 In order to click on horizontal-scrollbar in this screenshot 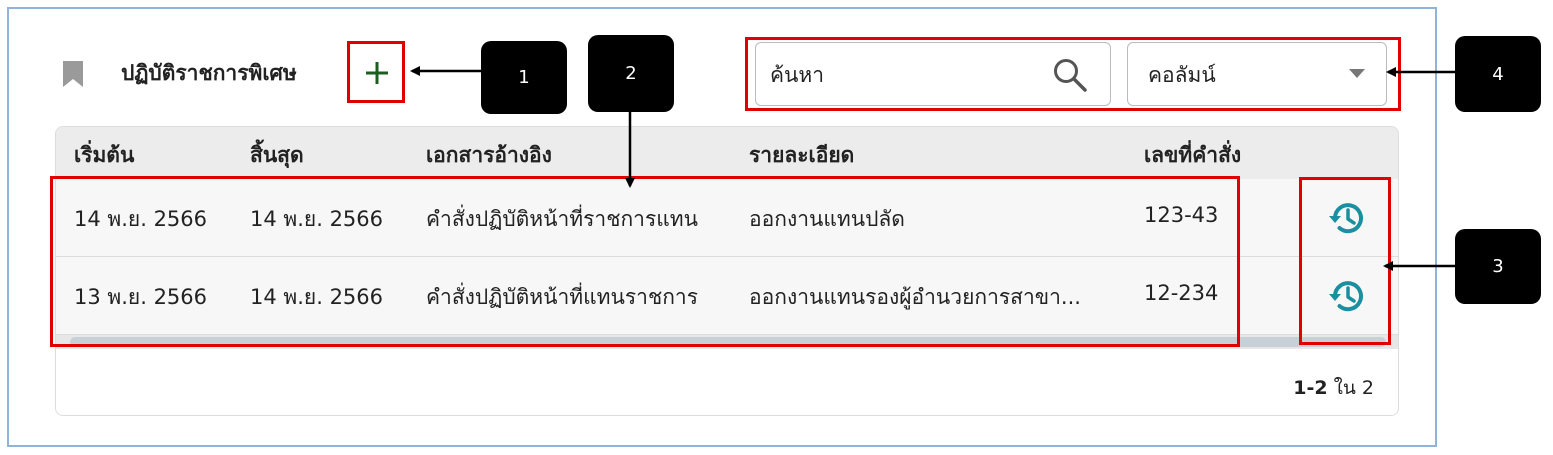, I will do `click(727, 342)`.